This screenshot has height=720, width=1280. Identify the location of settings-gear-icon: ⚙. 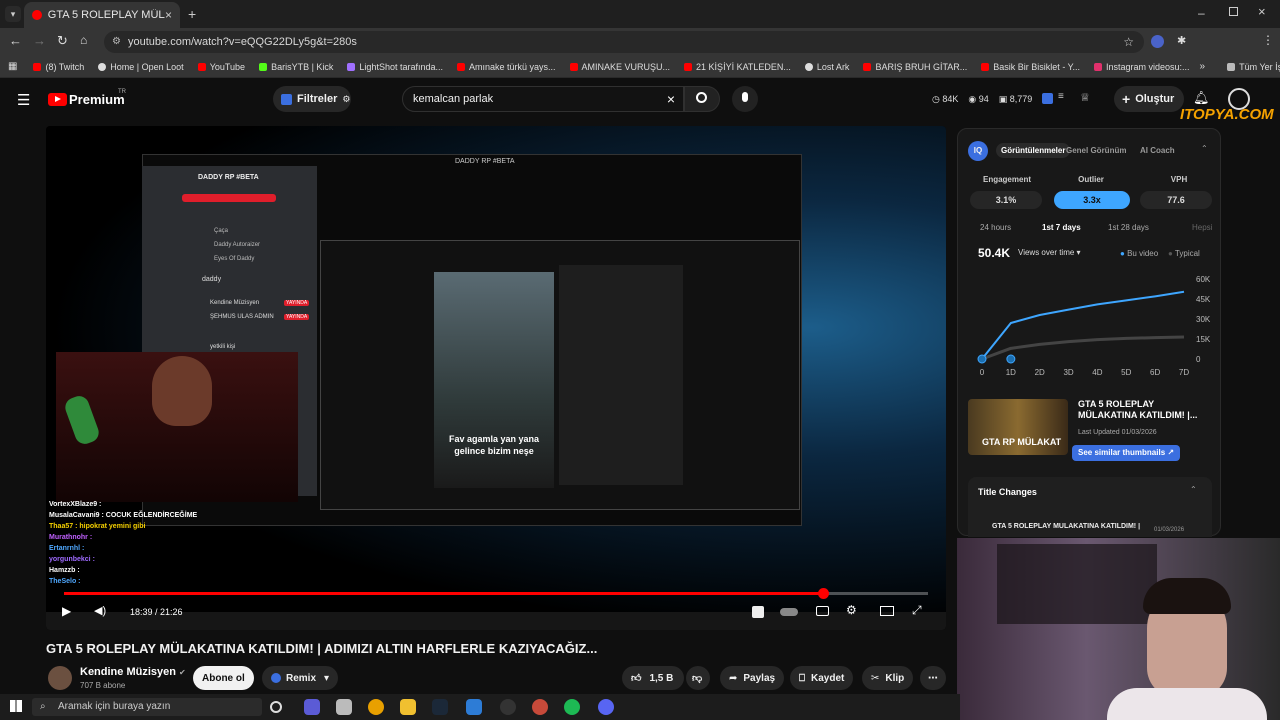
(851, 610).